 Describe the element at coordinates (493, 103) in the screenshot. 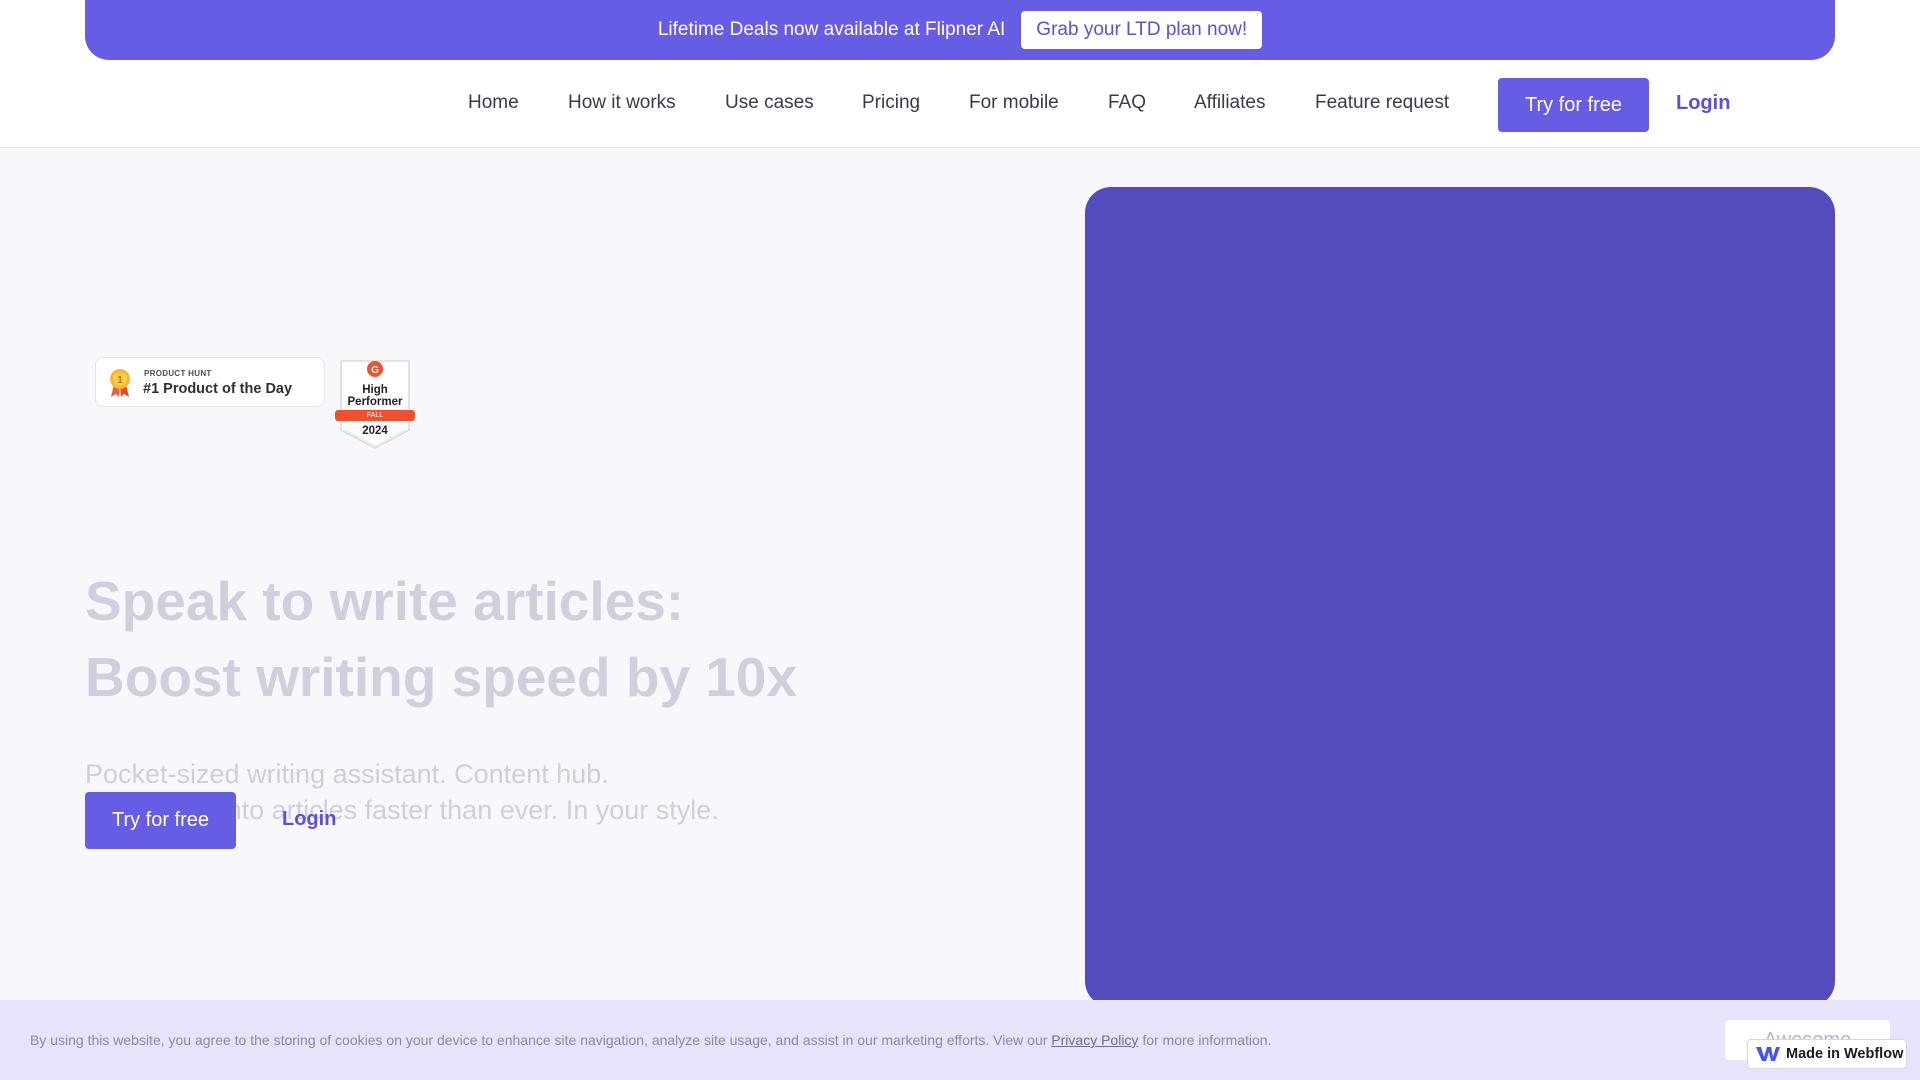

I see `nav-home: Home` at that location.